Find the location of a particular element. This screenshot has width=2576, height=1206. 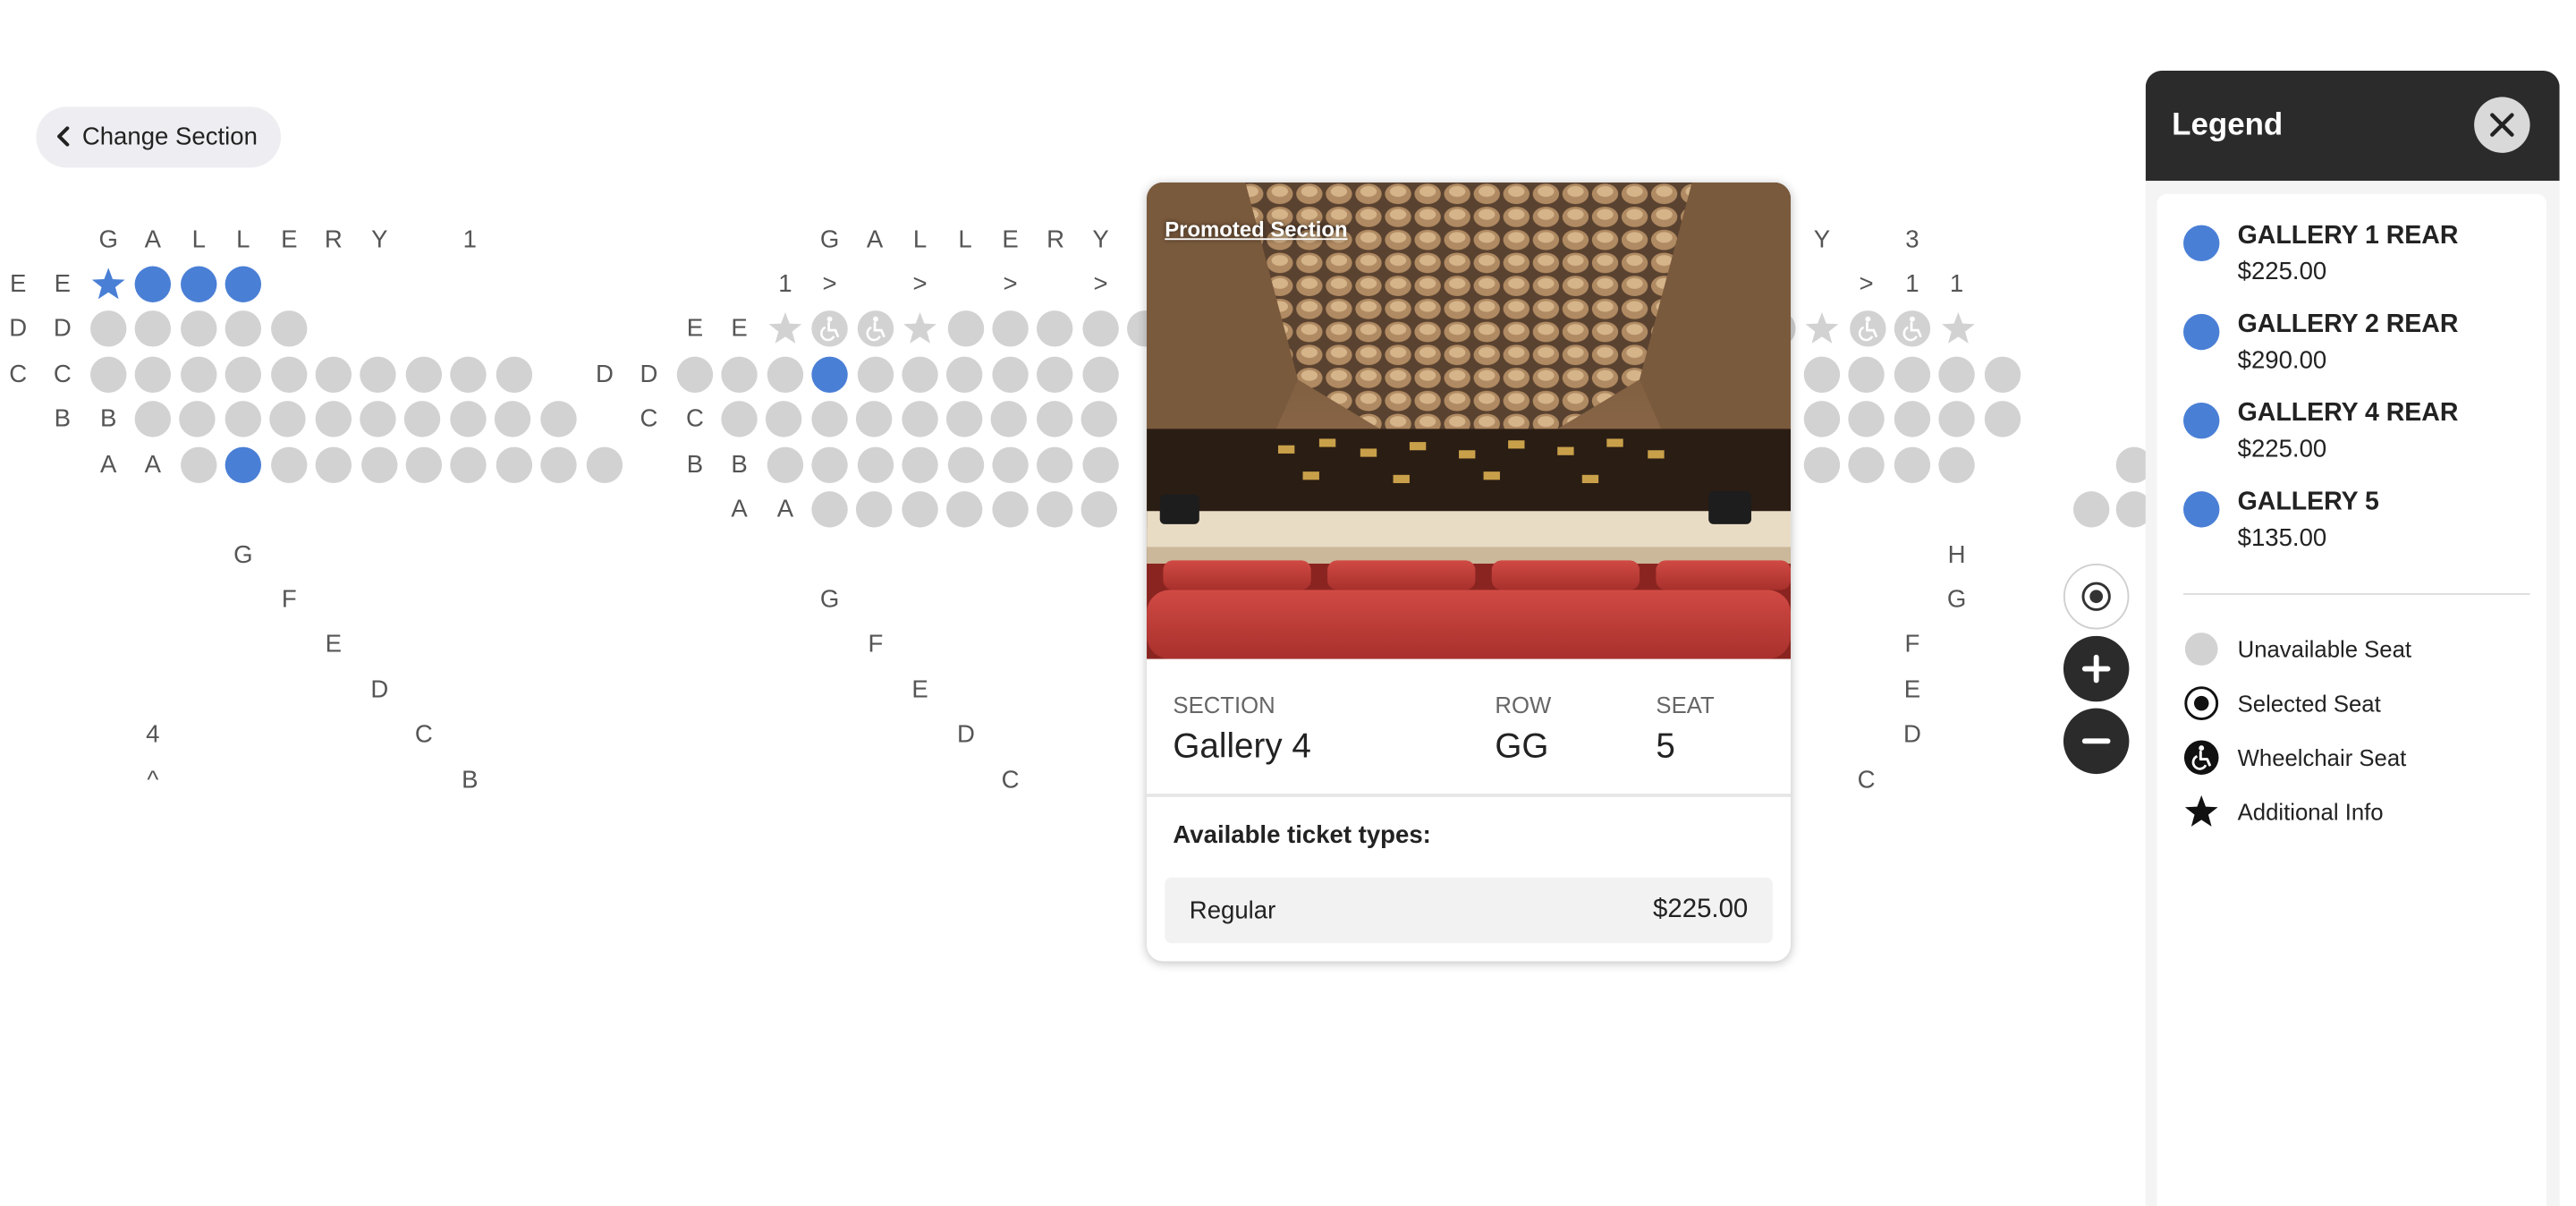

zoom-in-button is located at coordinates (2096, 668).